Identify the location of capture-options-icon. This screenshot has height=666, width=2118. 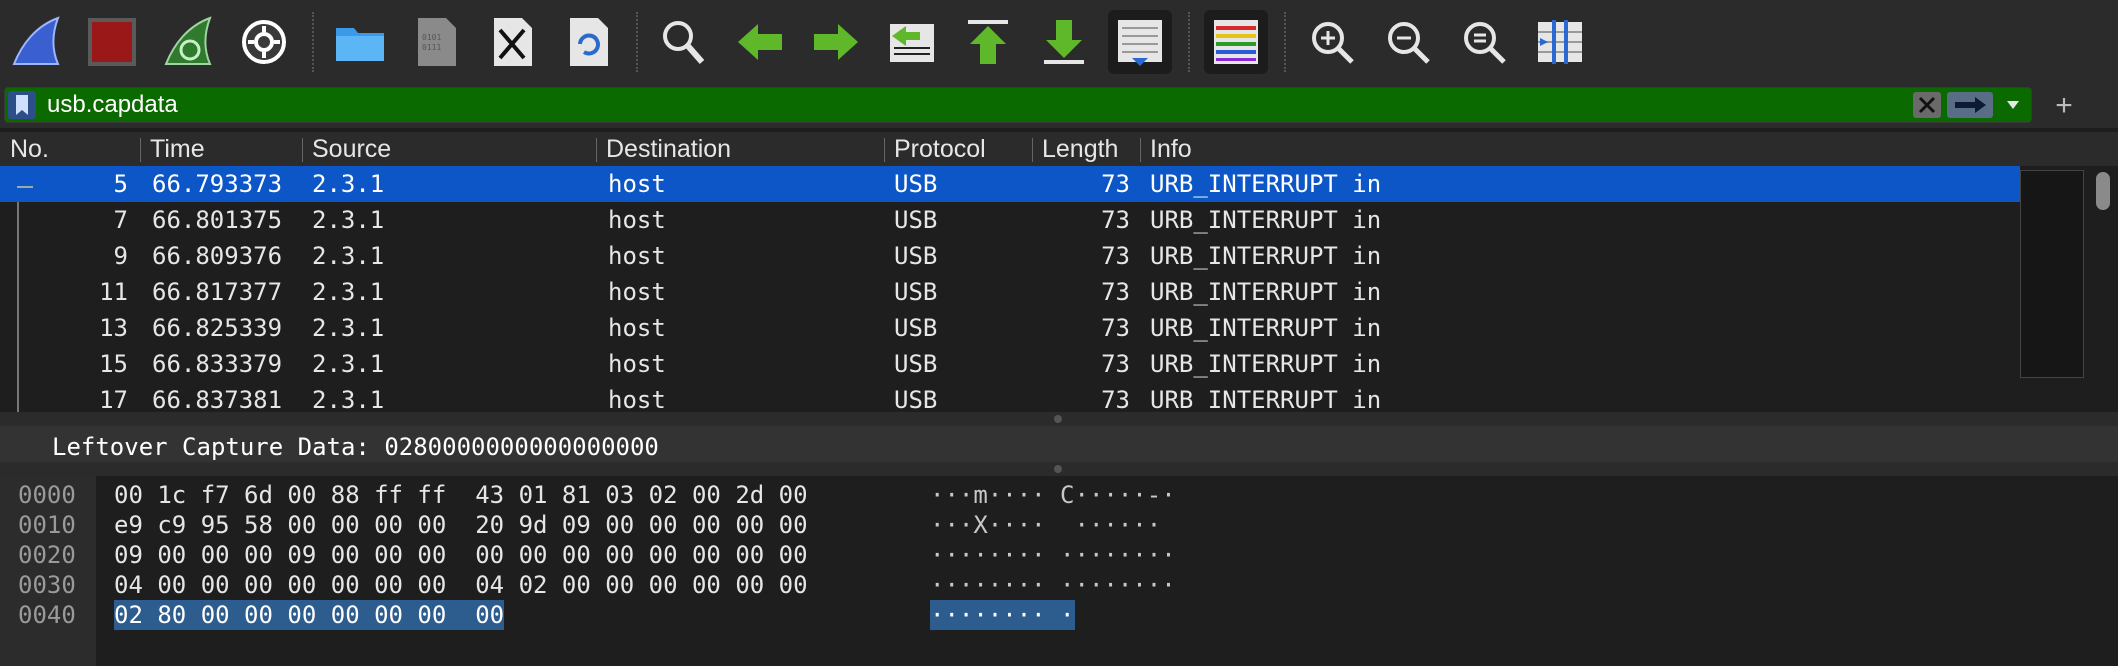
(264, 42).